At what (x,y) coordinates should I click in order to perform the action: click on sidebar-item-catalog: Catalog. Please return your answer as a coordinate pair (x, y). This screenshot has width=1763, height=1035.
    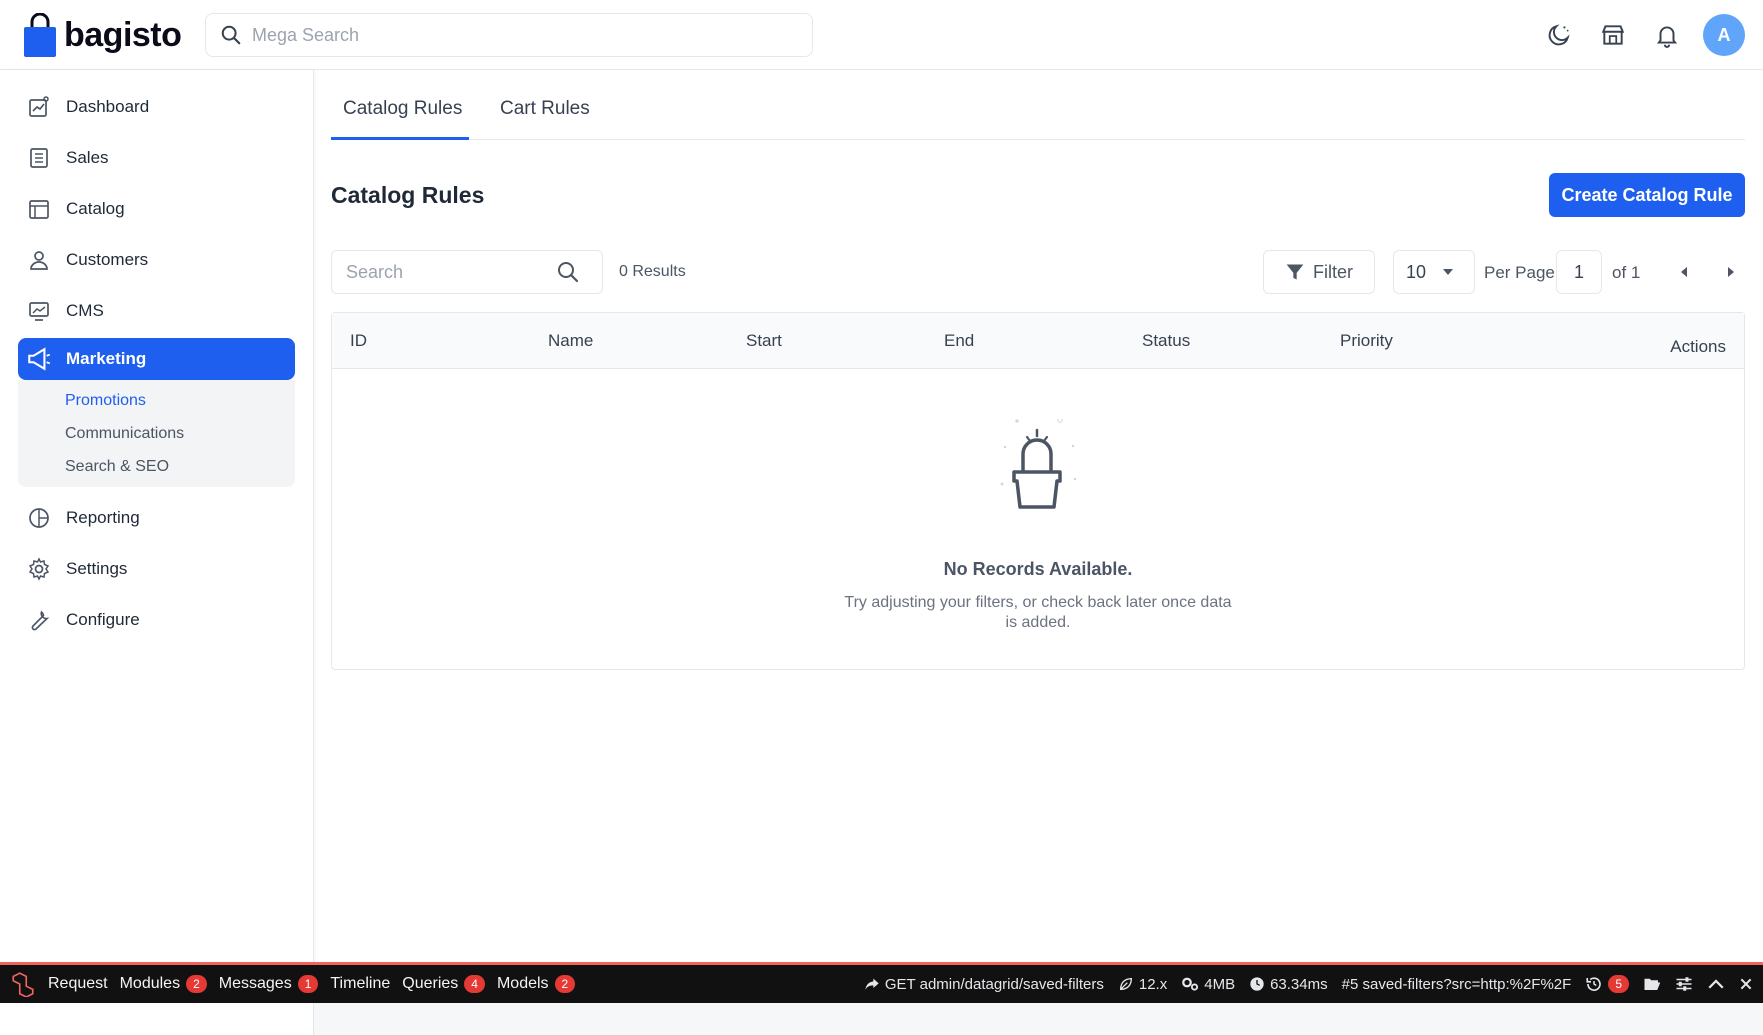
    Looking at the image, I should click on (156, 209).